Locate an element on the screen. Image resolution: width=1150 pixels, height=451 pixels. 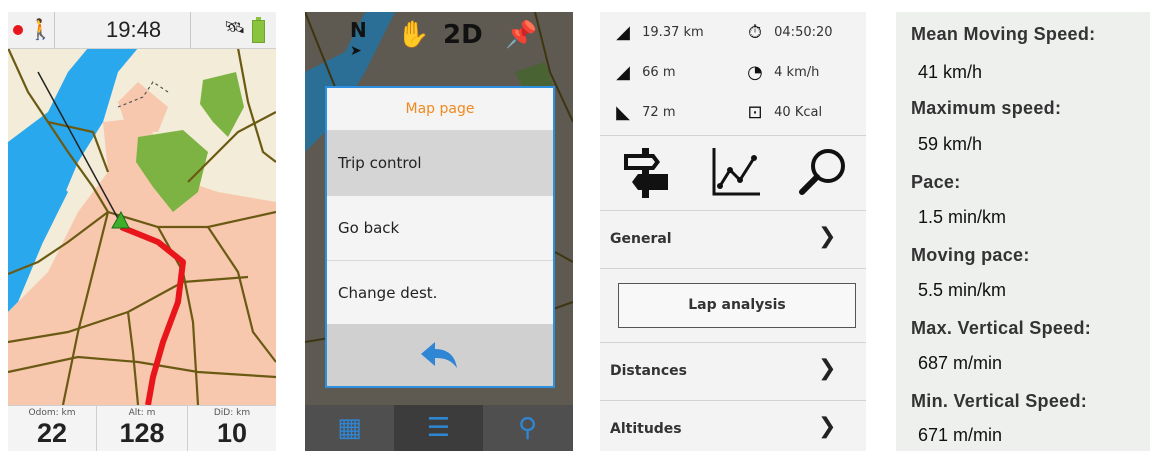
distance-value: 19.37 km is located at coordinates (673, 32).